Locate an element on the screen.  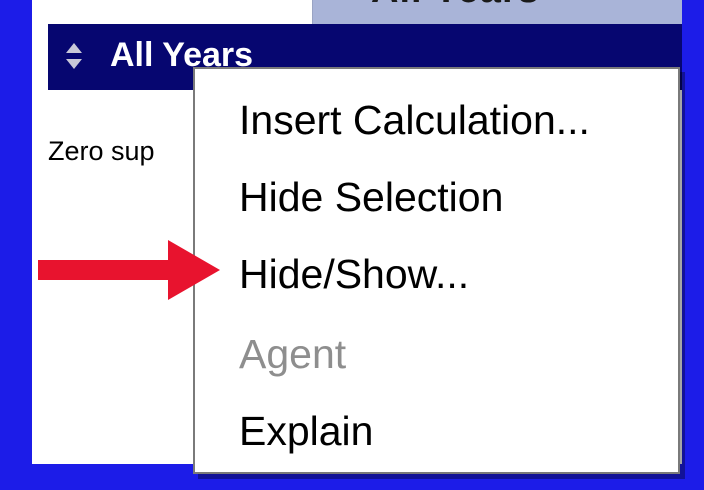
menu-item-explain: Explain is located at coordinates (306, 431).